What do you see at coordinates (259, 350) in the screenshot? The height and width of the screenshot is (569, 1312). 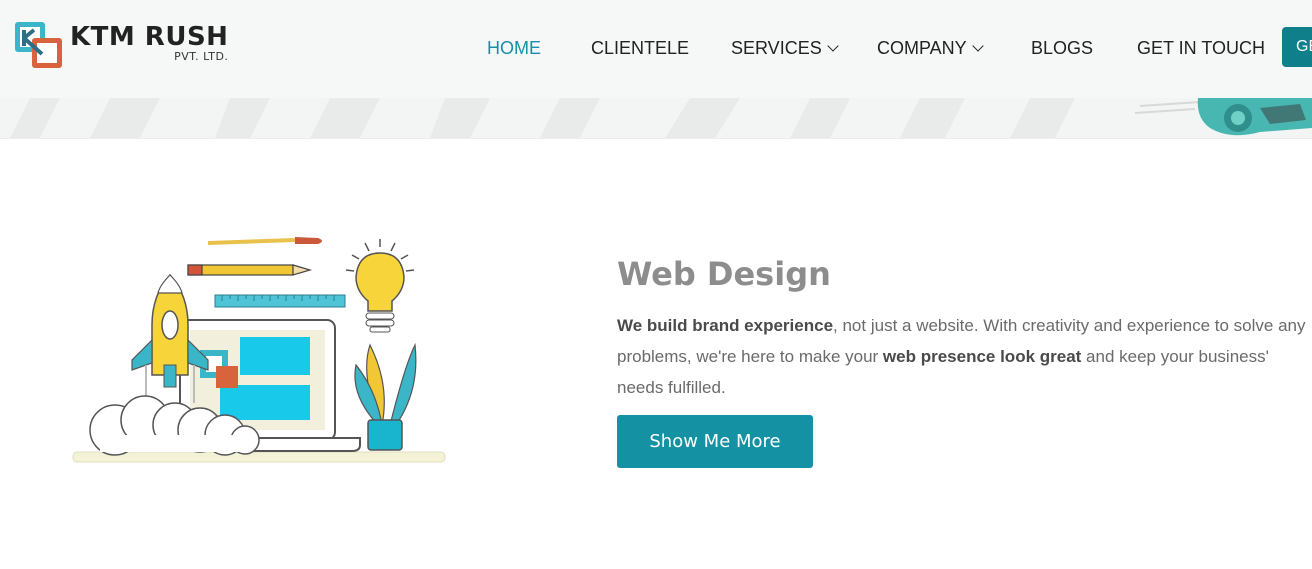 I see `web-design-illustration` at bounding box center [259, 350].